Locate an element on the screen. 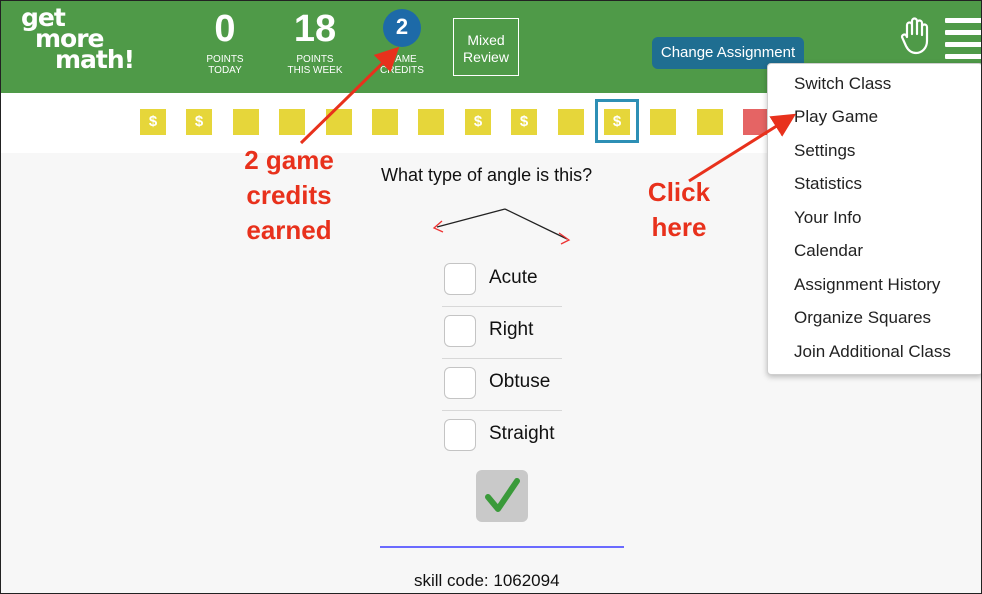 This screenshot has height=594, width=982. annotation-arrows is located at coordinates (548, 114).